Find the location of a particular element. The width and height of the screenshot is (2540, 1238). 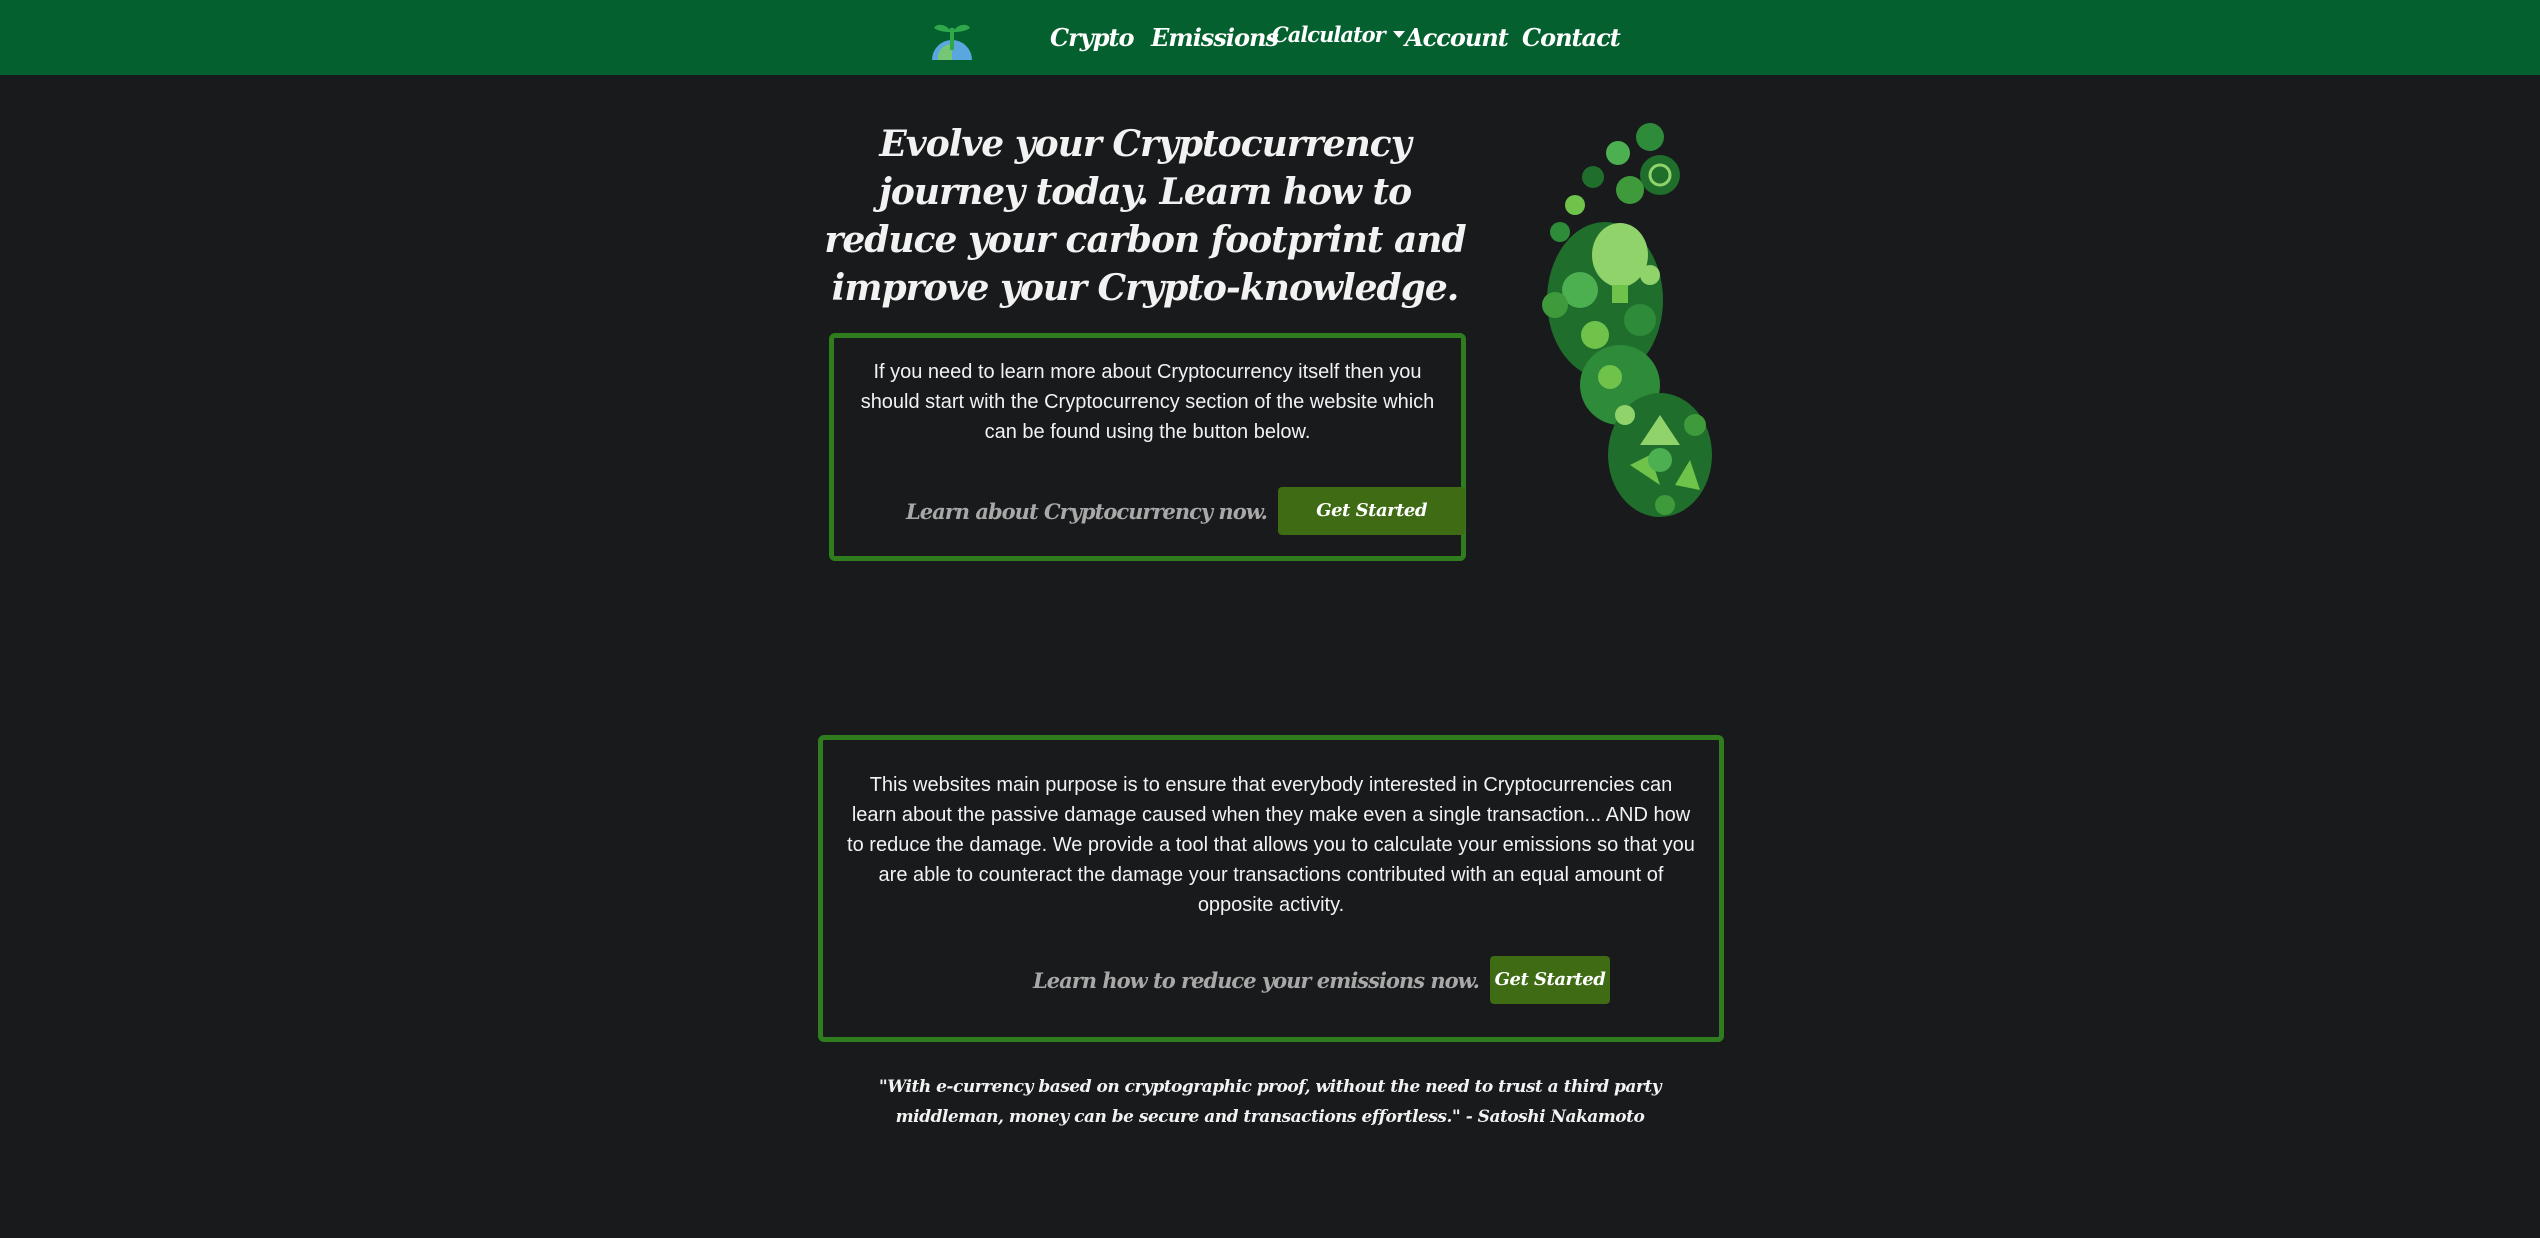

sprout-globe-logo-icon is located at coordinates (952, 38).